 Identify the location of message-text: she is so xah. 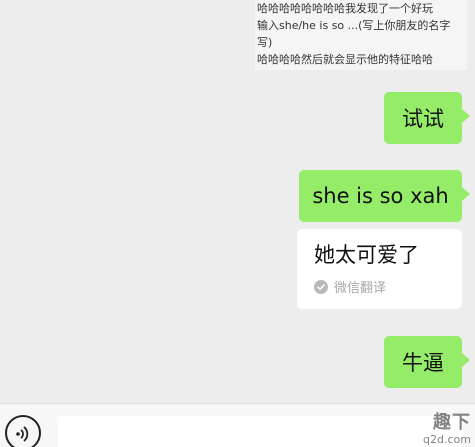
(380, 196).